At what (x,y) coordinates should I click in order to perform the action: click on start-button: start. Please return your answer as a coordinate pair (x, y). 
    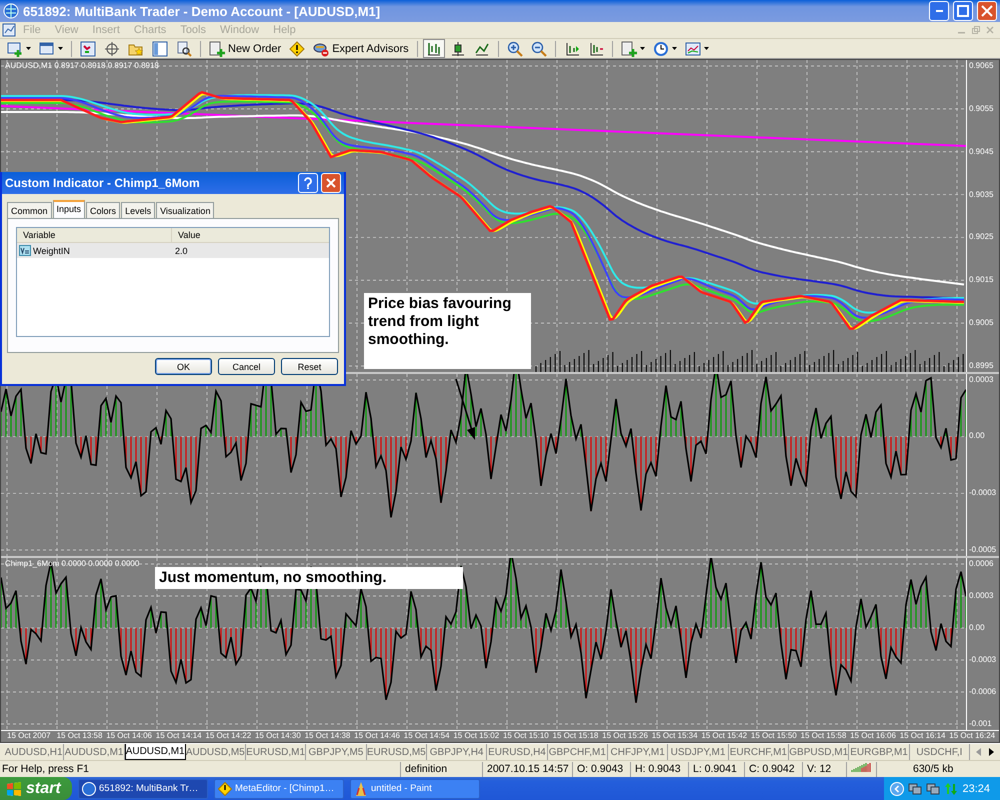
    Looking at the image, I should click on (36, 788).